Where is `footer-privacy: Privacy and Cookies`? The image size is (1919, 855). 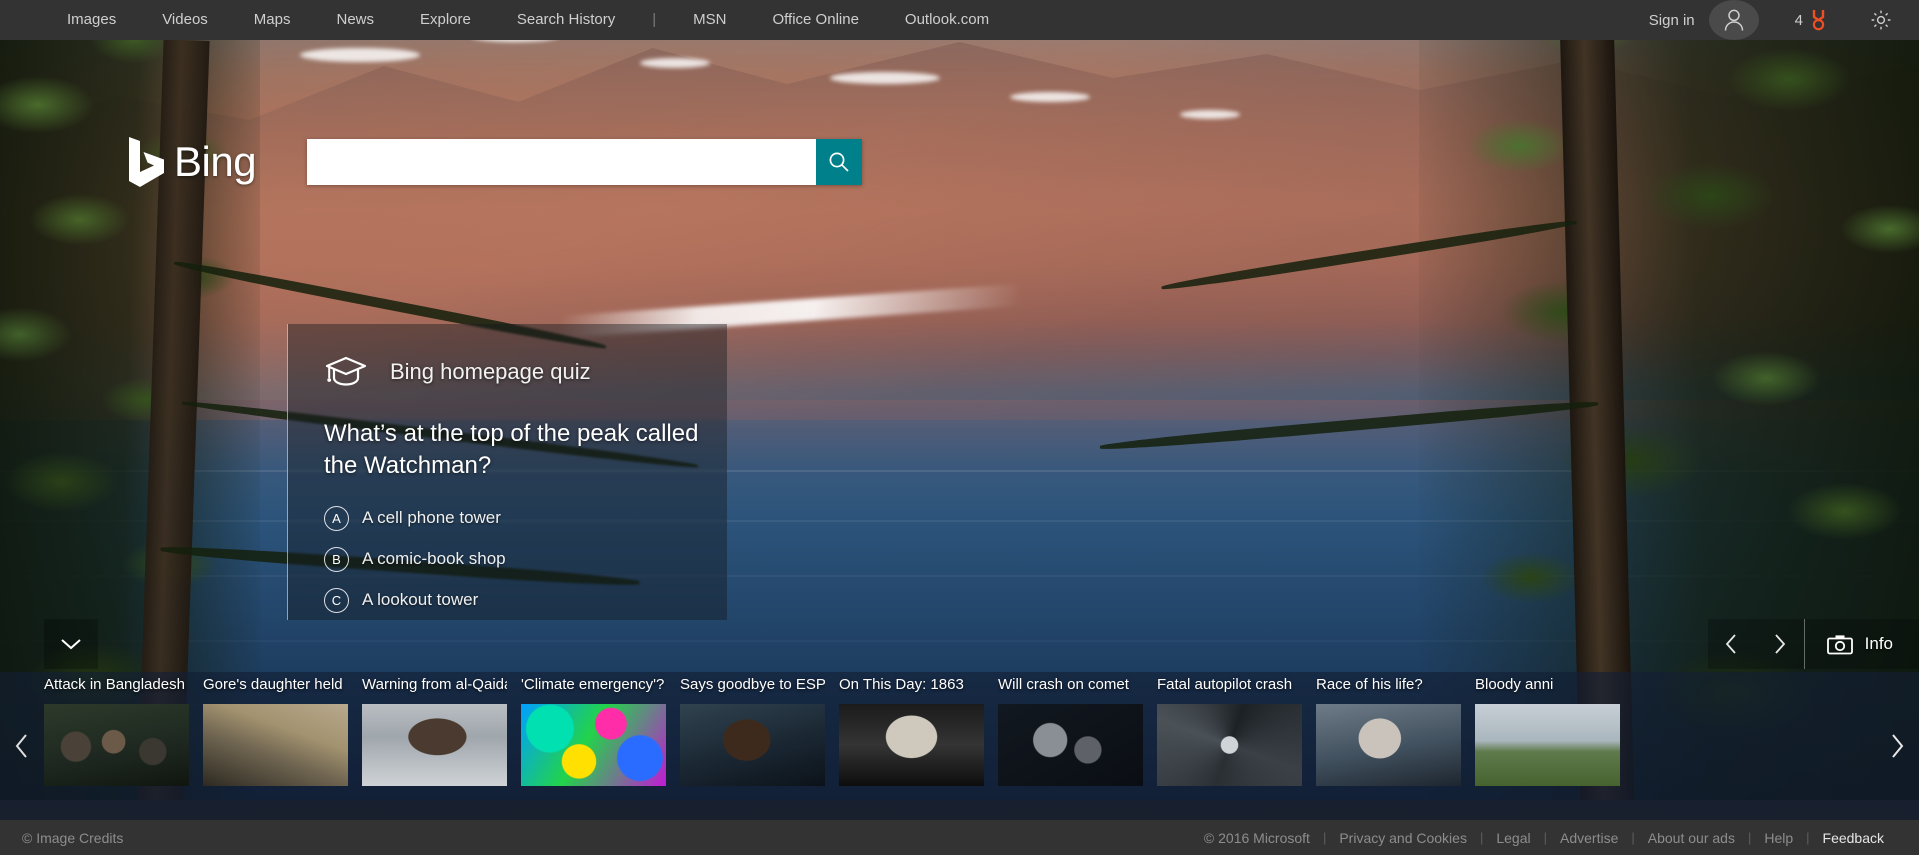 footer-privacy: Privacy and Cookies is located at coordinates (1403, 838).